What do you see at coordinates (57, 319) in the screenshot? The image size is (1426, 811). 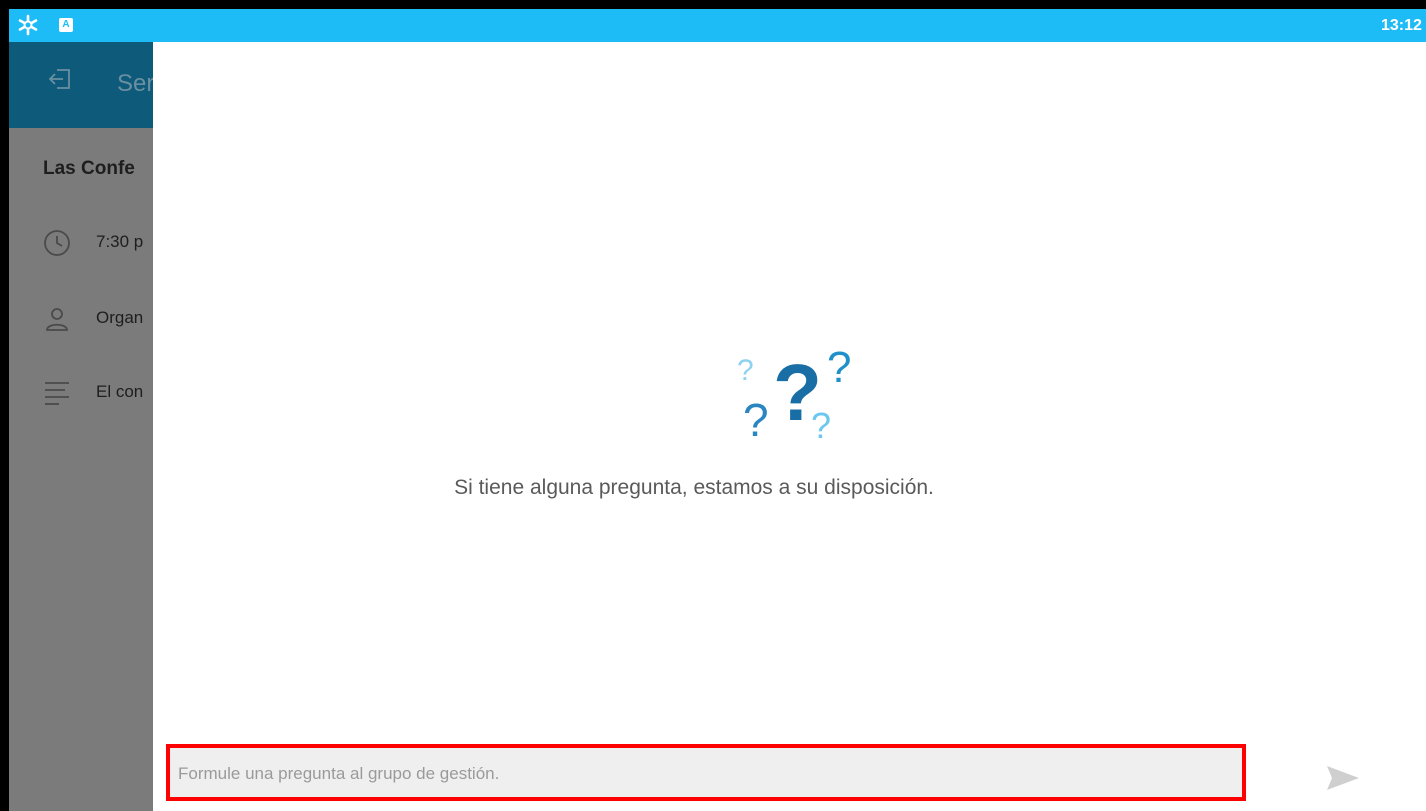 I see `person-icon` at bounding box center [57, 319].